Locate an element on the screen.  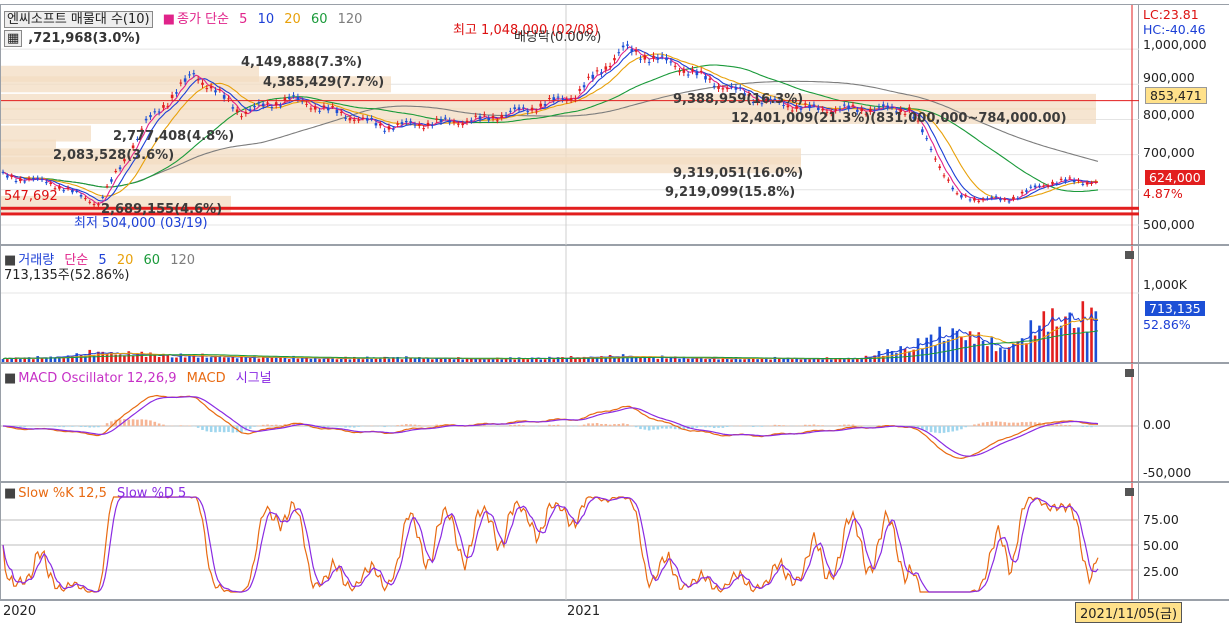
volume-profile-value: 2,777,408(4.8%) is located at coordinates (173, 136).